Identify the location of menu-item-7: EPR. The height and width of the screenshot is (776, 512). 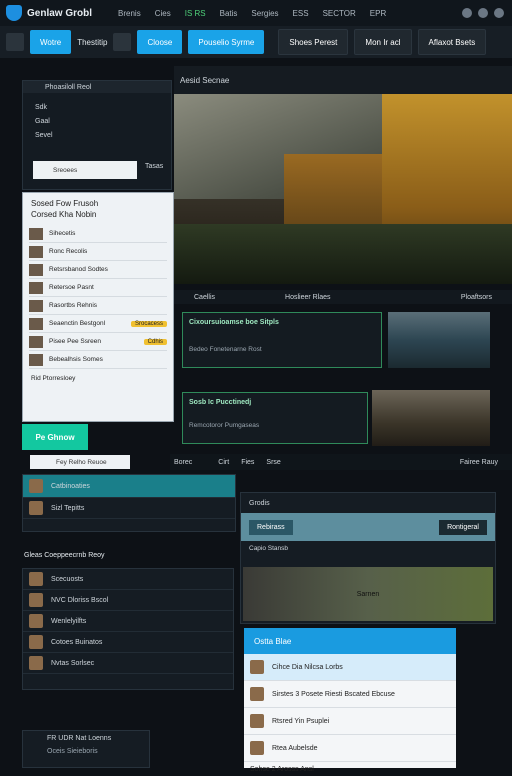
(378, 13).